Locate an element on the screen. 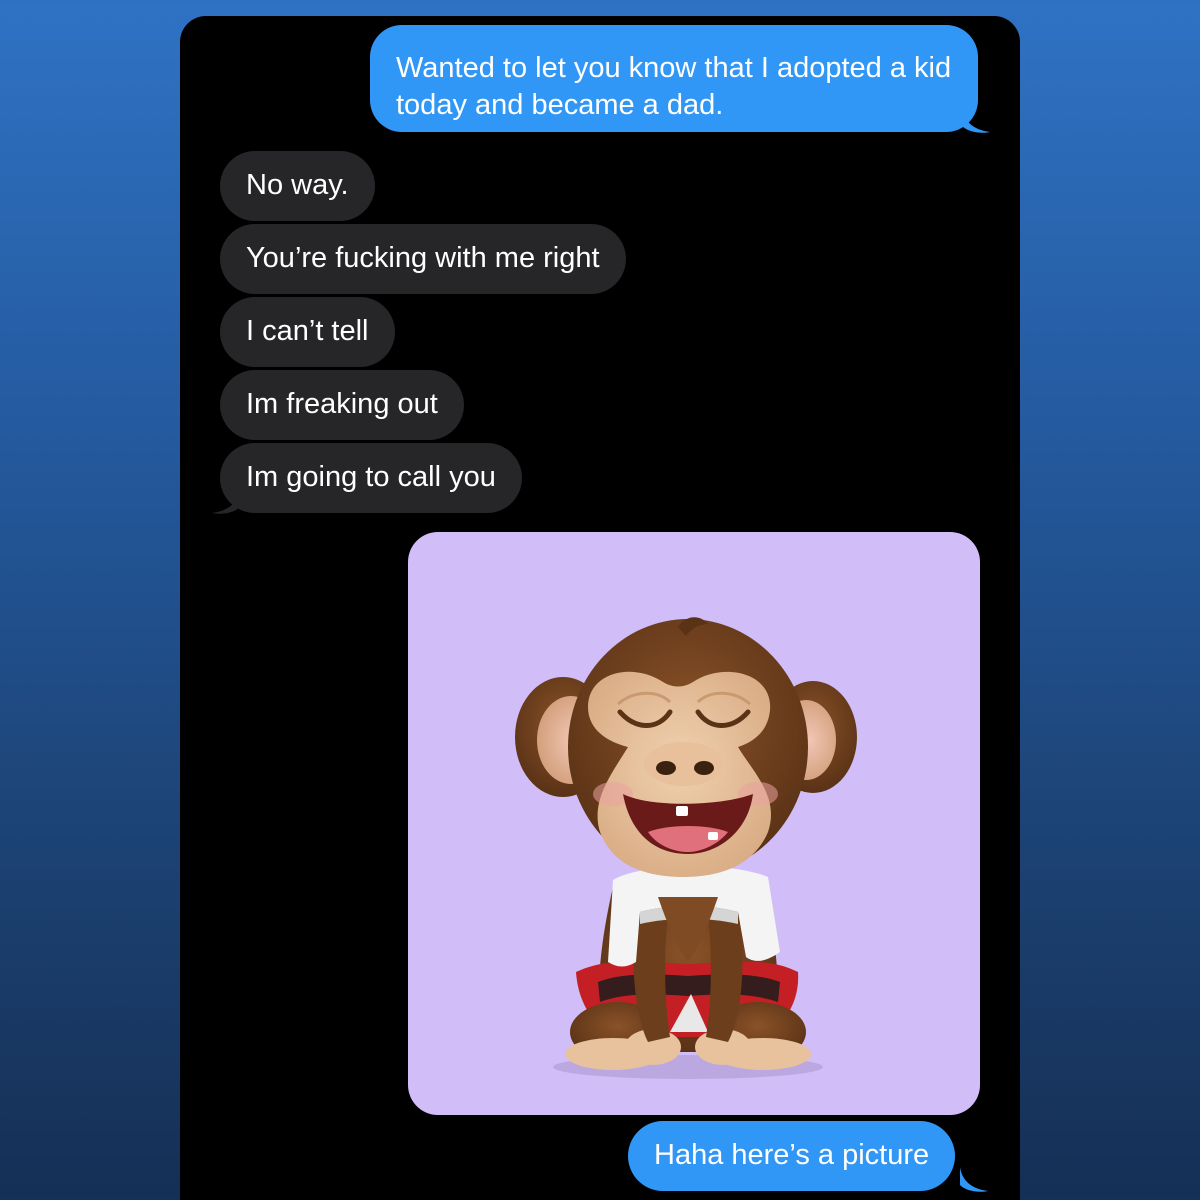 Image resolution: width=1200 pixels, height=1200 pixels. incoming-message-bubble: No way. is located at coordinates (297, 186).